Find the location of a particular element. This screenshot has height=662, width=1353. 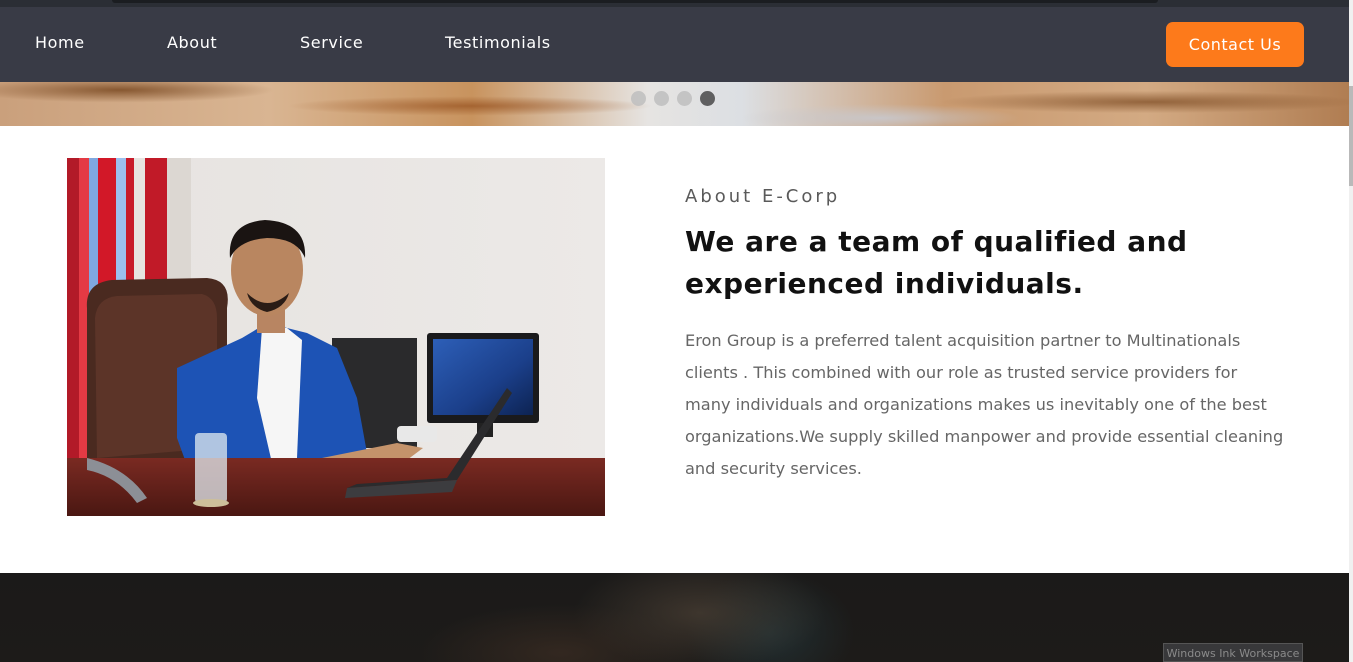

contact-us-button: Contact Us is located at coordinates (1235, 44).